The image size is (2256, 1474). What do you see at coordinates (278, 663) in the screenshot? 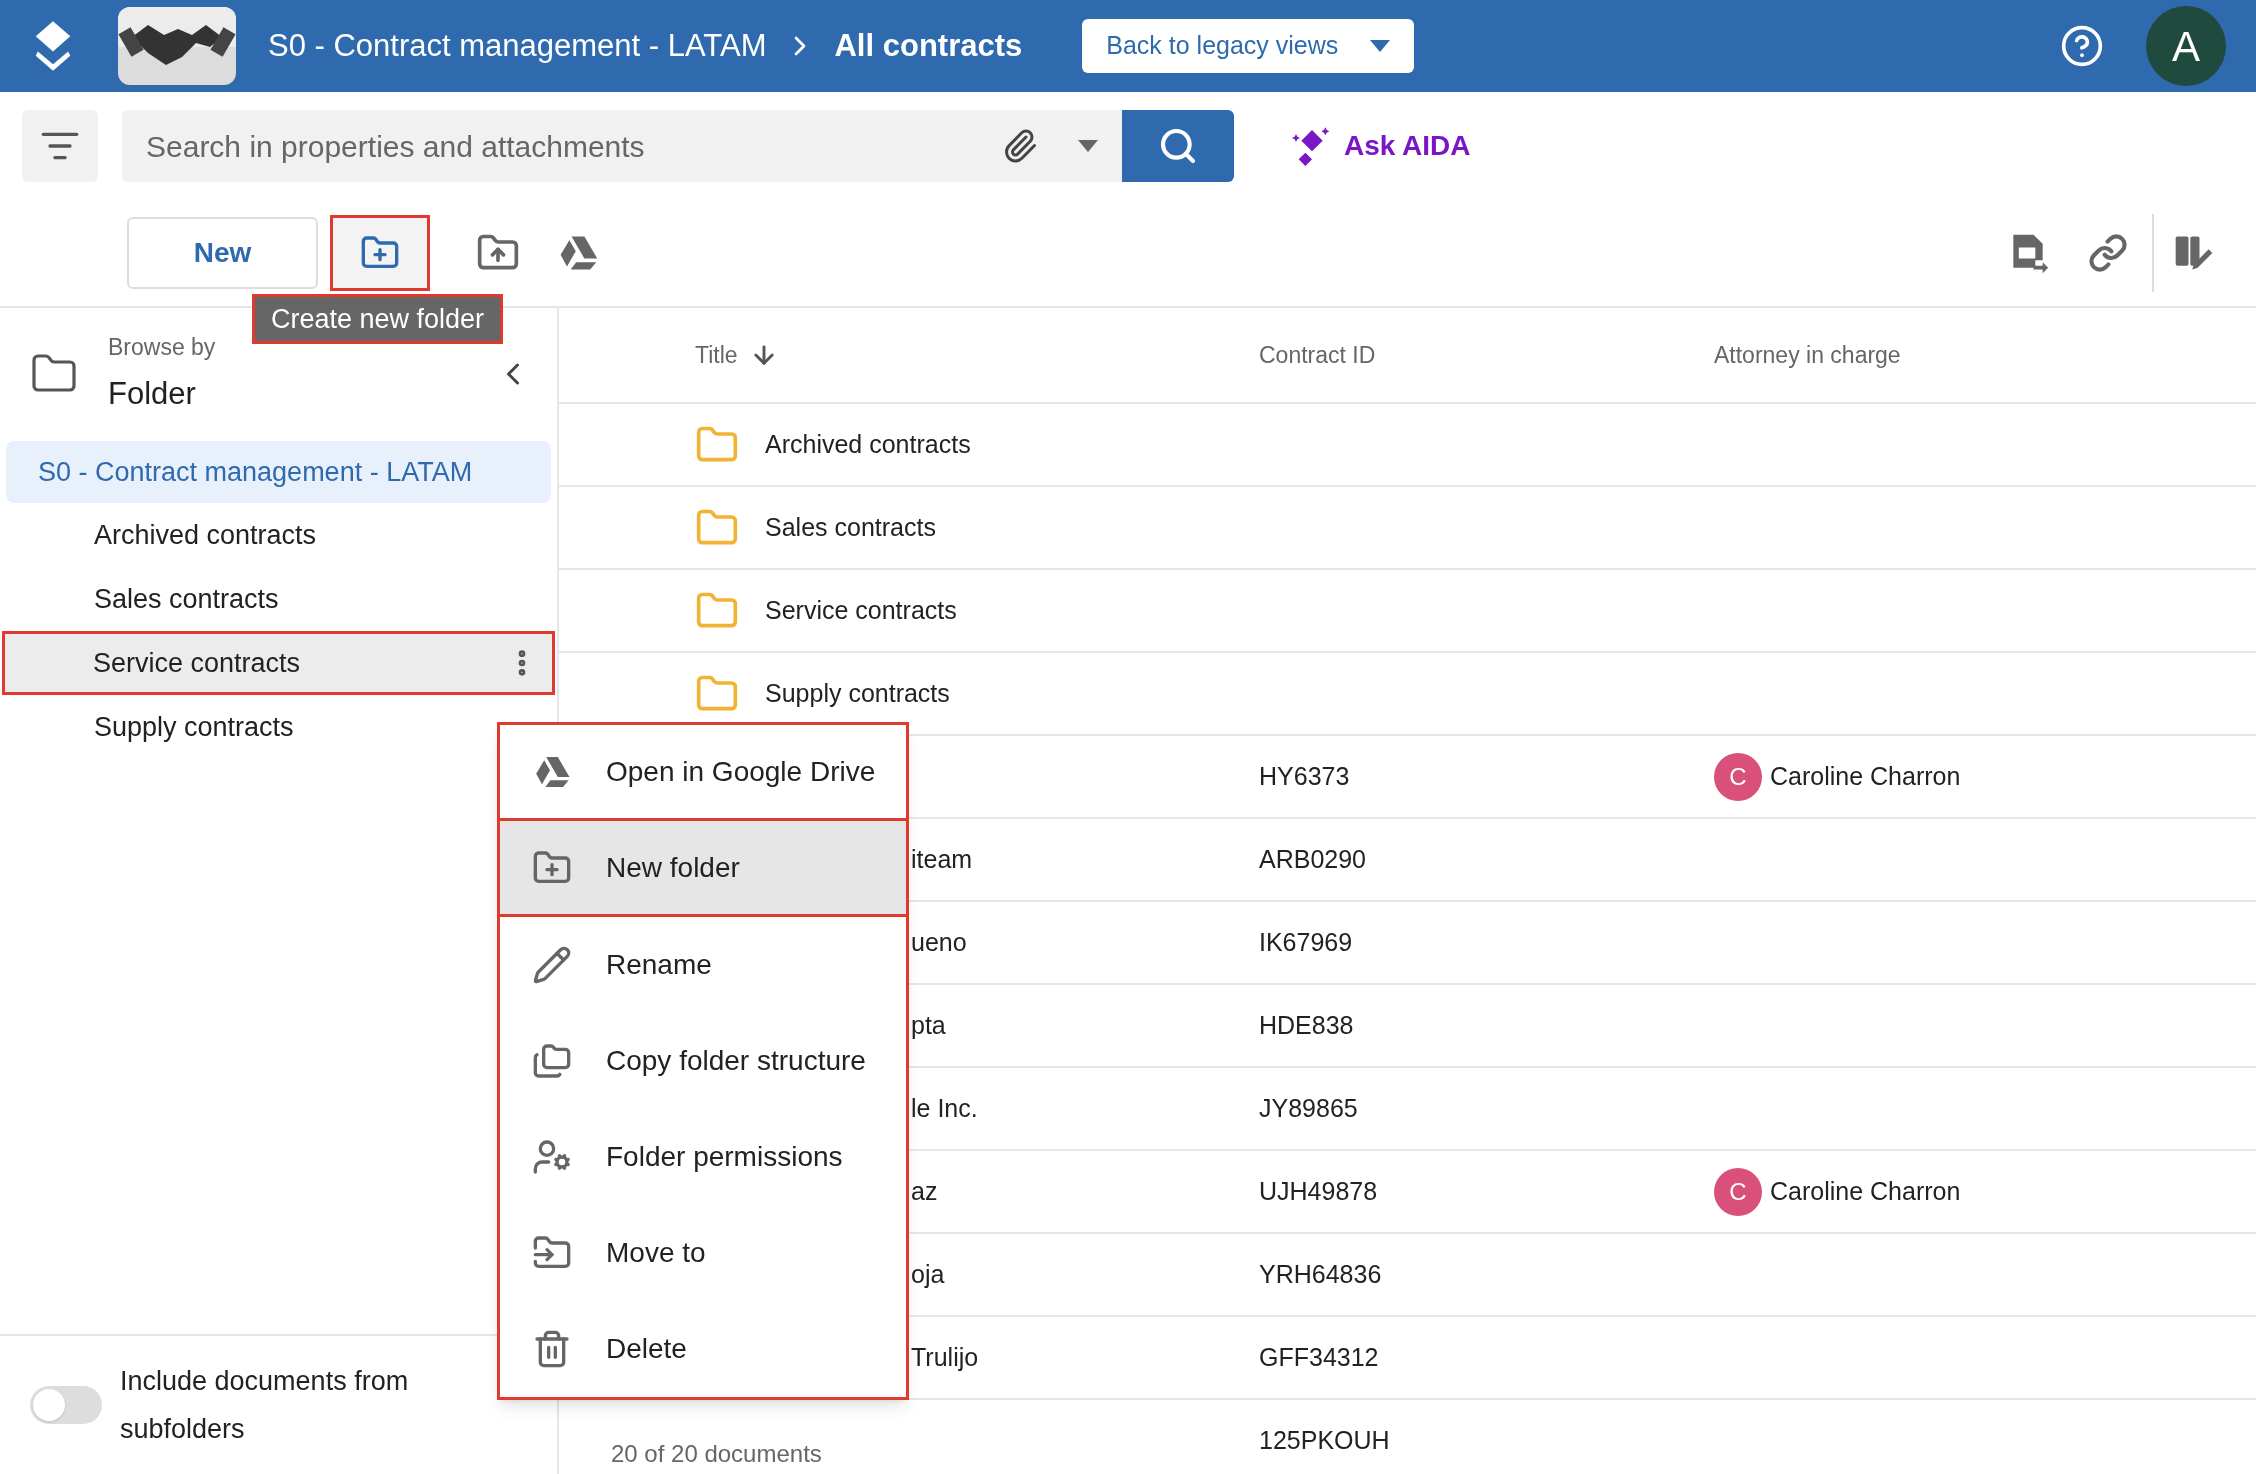
I see `tree-item: Service contracts` at bounding box center [278, 663].